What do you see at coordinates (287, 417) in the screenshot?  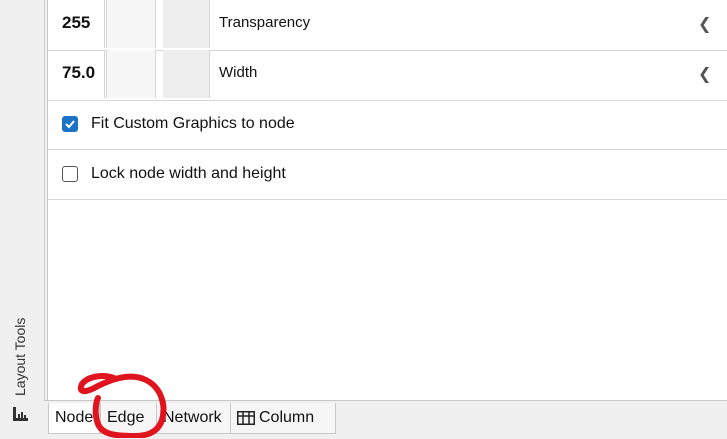 I see `tab-label: Column` at bounding box center [287, 417].